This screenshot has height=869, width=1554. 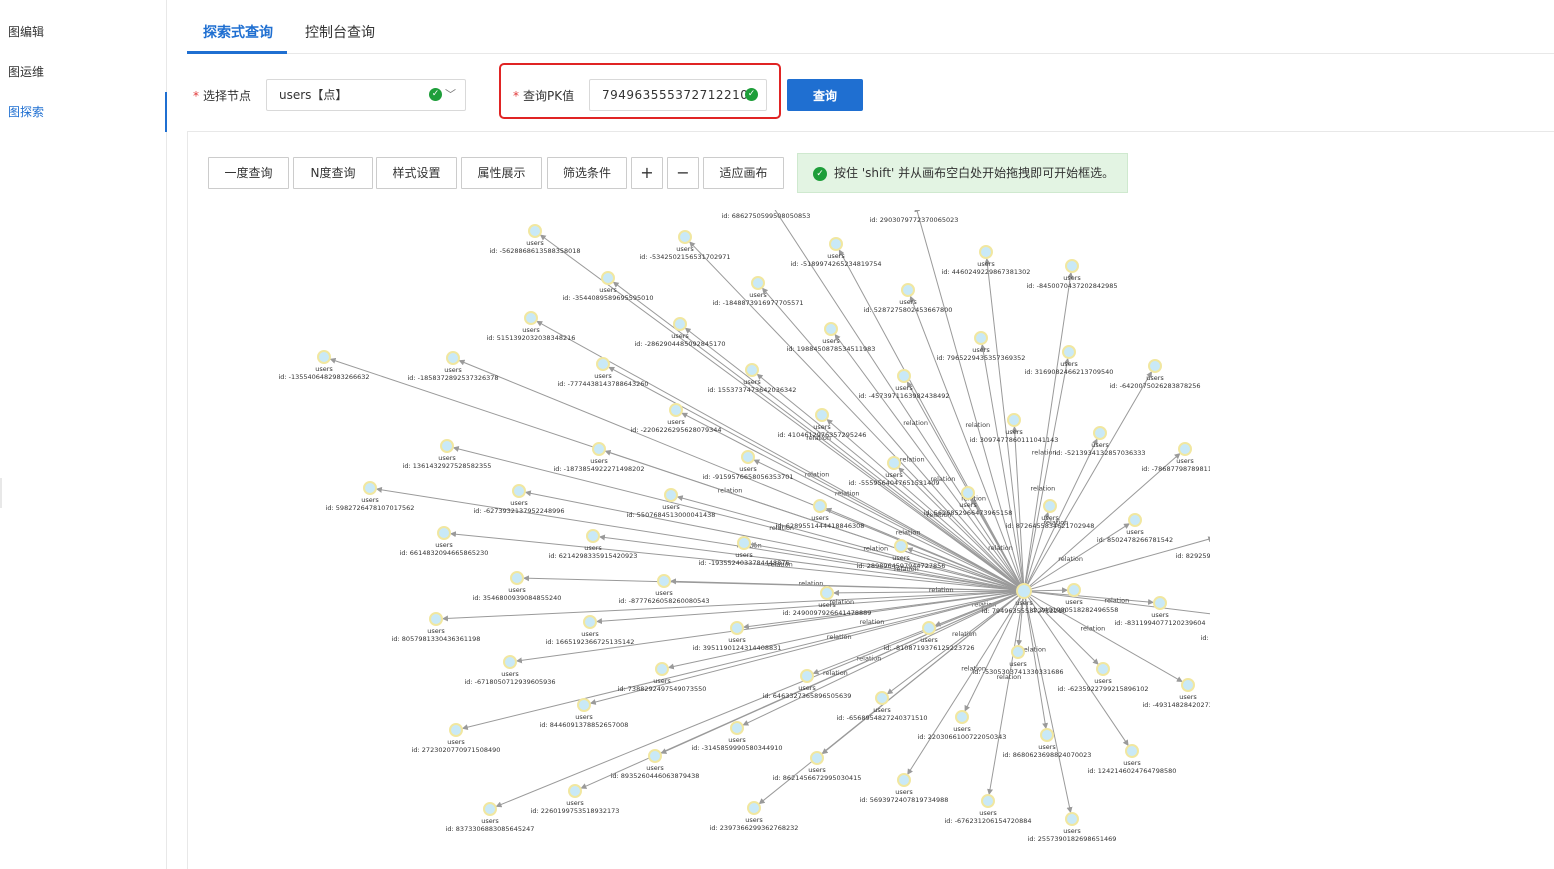 What do you see at coordinates (510, 670) in the screenshot?
I see `graph-node: usersid: -6718050712939605936` at bounding box center [510, 670].